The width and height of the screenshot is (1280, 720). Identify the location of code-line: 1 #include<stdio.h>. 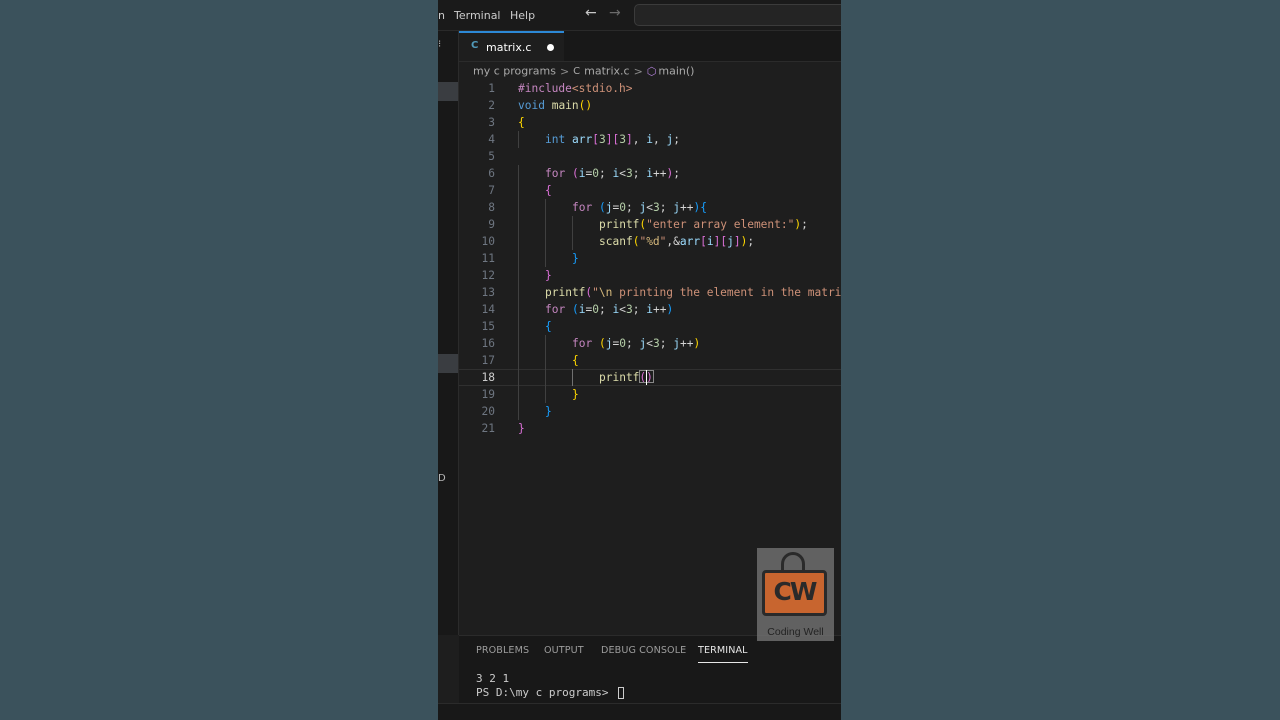
(650, 88).